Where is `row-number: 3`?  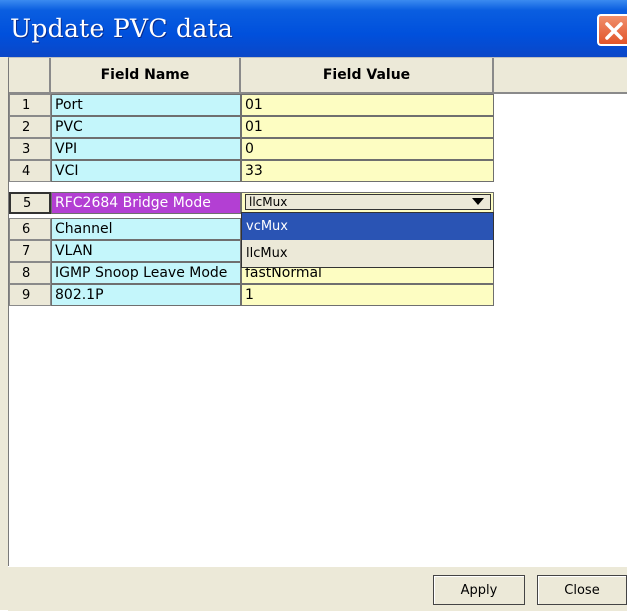 row-number: 3 is located at coordinates (30, 149).